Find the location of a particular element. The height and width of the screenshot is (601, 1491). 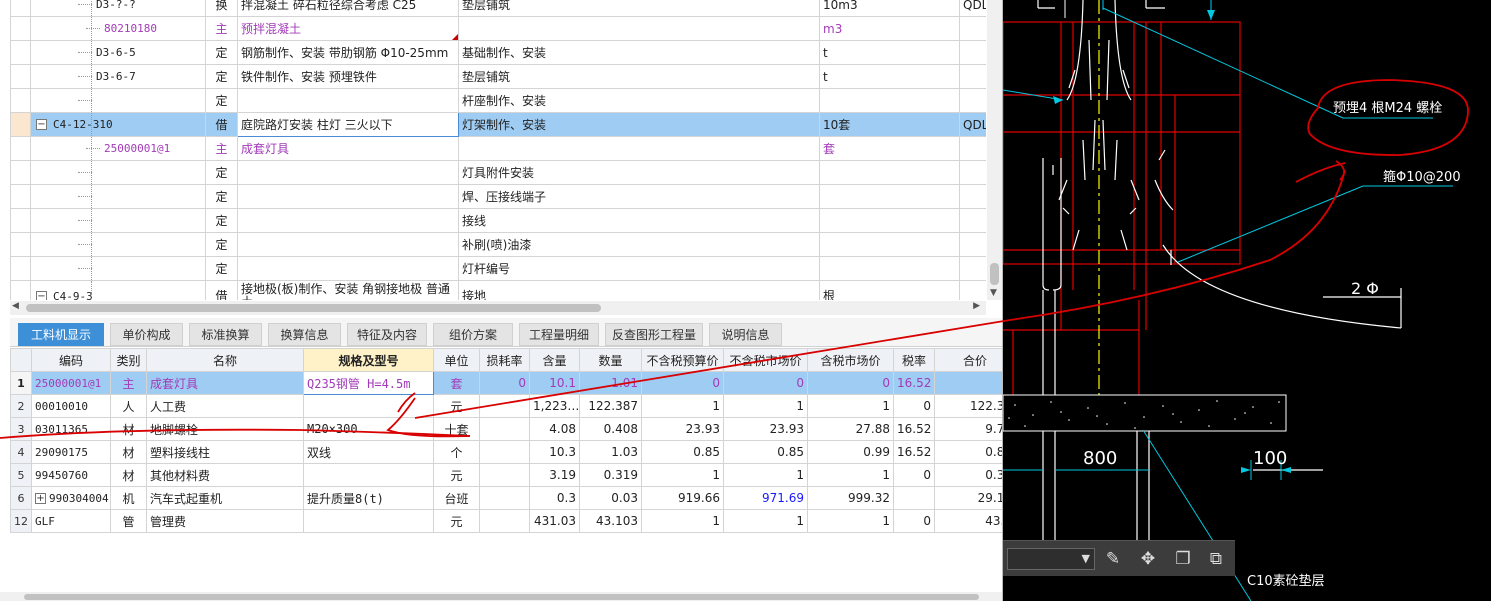

code-cell: 99450760 is located at coordinates (71, 475).